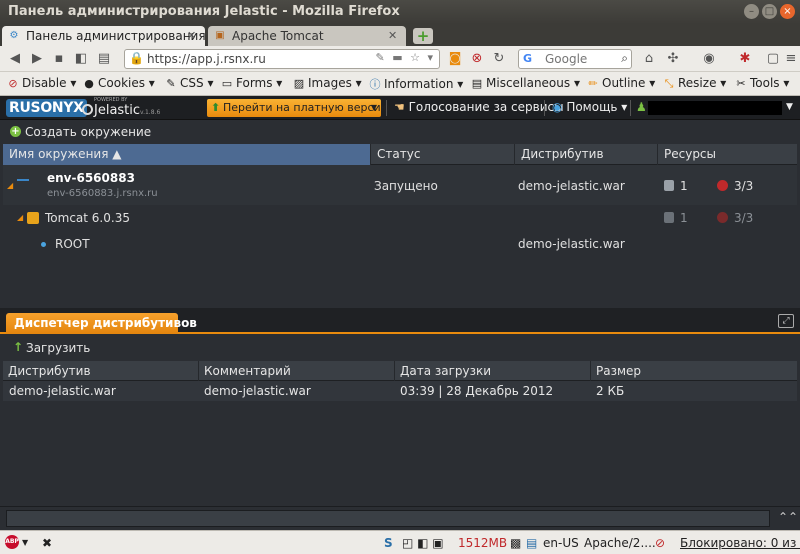 The image size is (800, 554). What do you see at coordinates (722, 185) in the screenshot?
I see `cloudlet-icon` at bounding box center [722, 185].